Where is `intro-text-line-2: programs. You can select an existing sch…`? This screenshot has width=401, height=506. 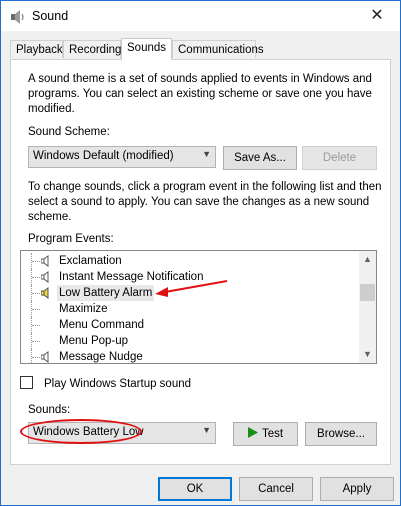
intro-text-line-2: programs. You can select an existing sch… is located at coordinates (200, 94).